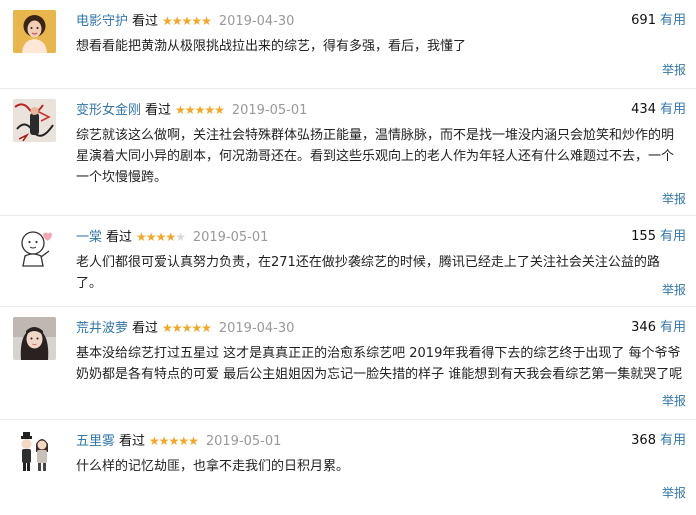 This screenshot has height=515, width=696. Describe the element at coordinates (108, 110) in the screenshot. I see `username-link: 变形女金刚` at that location.